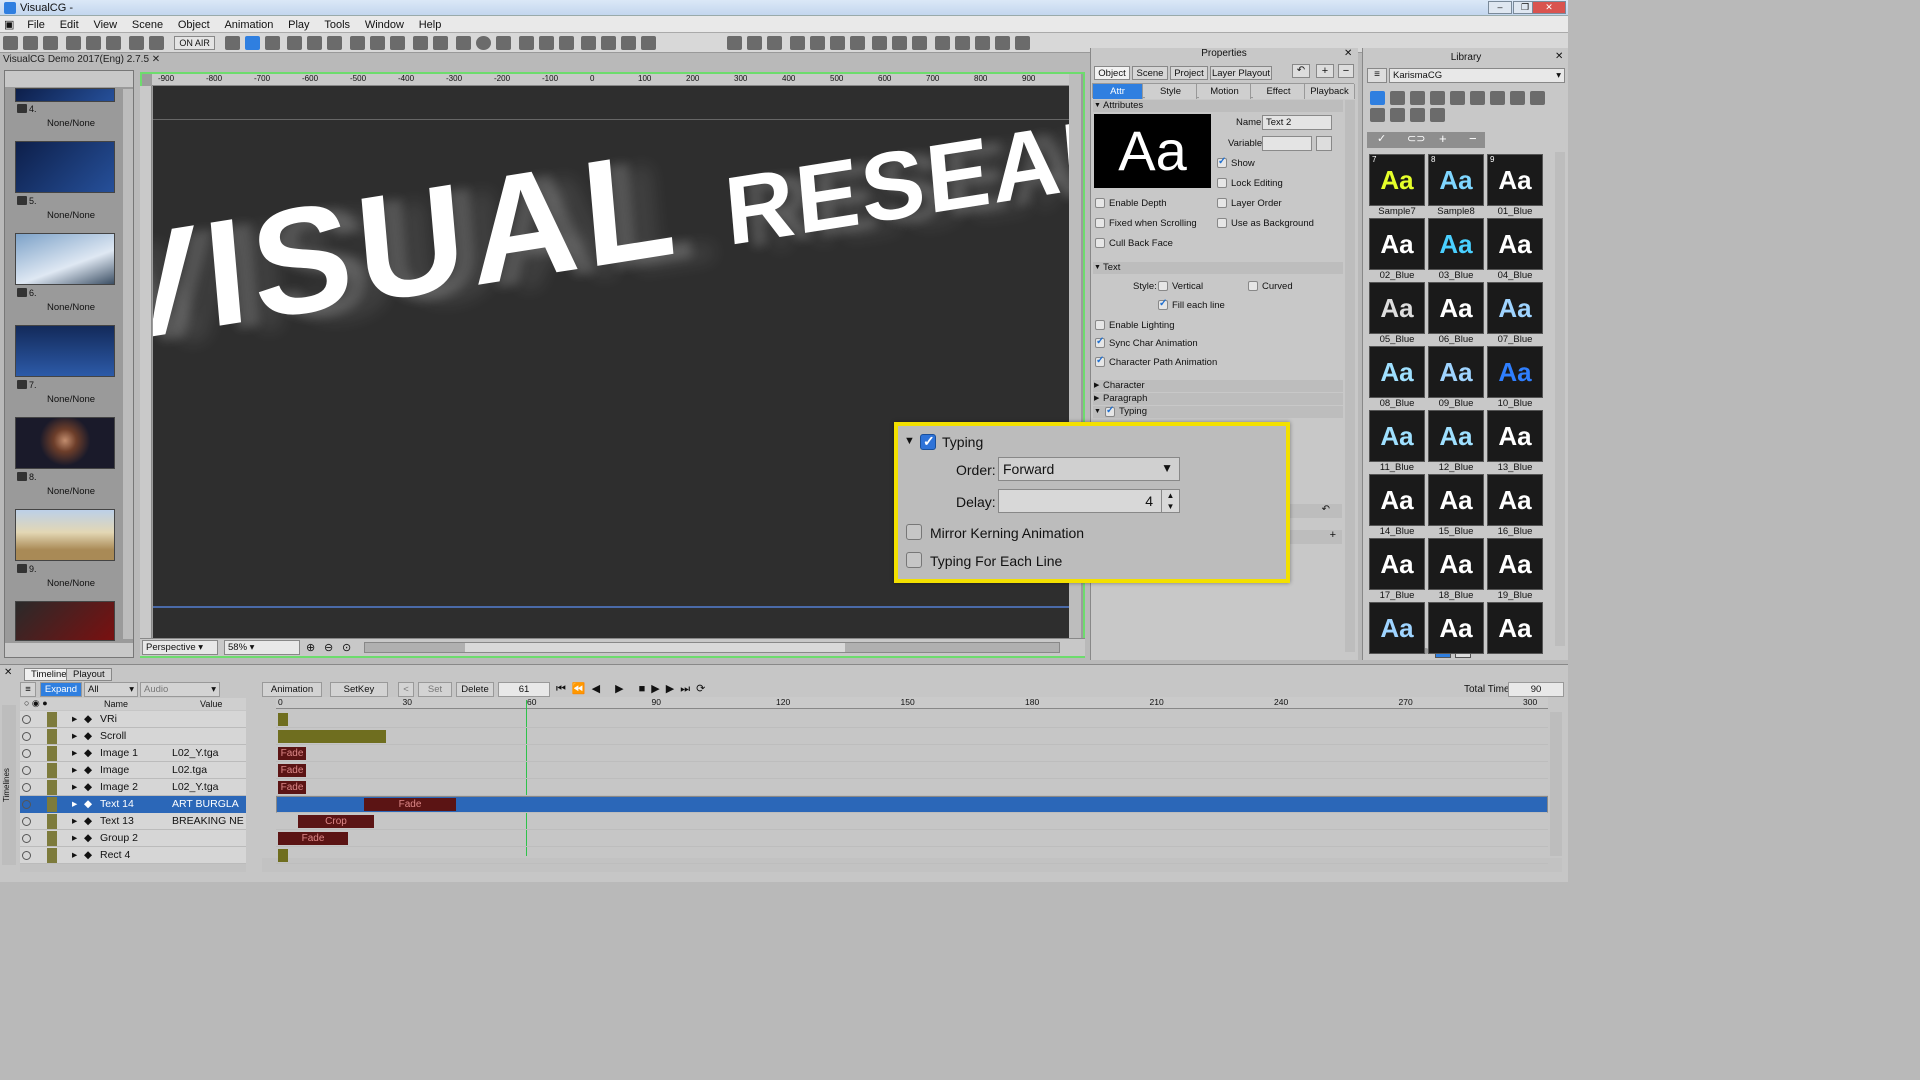  What do you see at coordinates (649, 43) in the screenshot?
I see `audio-icon` at bounding box center [649, 43].